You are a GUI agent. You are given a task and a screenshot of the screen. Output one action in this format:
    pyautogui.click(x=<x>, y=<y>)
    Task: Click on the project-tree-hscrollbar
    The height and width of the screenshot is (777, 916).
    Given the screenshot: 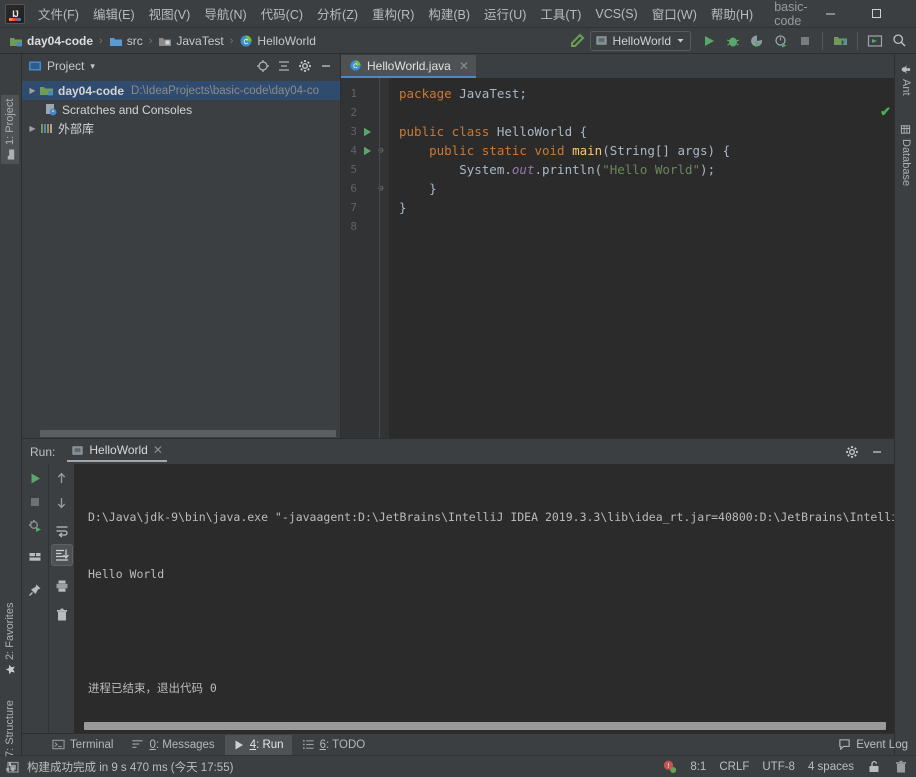 What is the action you would take?
    pyautogui.click(x=181, y=433)
    